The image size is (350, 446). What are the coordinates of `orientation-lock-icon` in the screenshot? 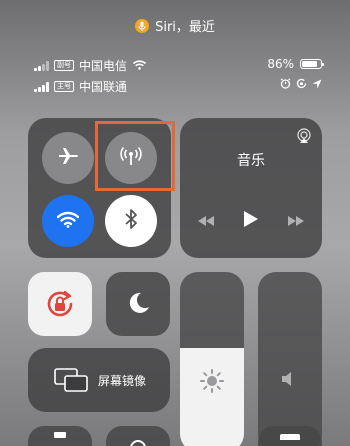 It's located at (60, 306).